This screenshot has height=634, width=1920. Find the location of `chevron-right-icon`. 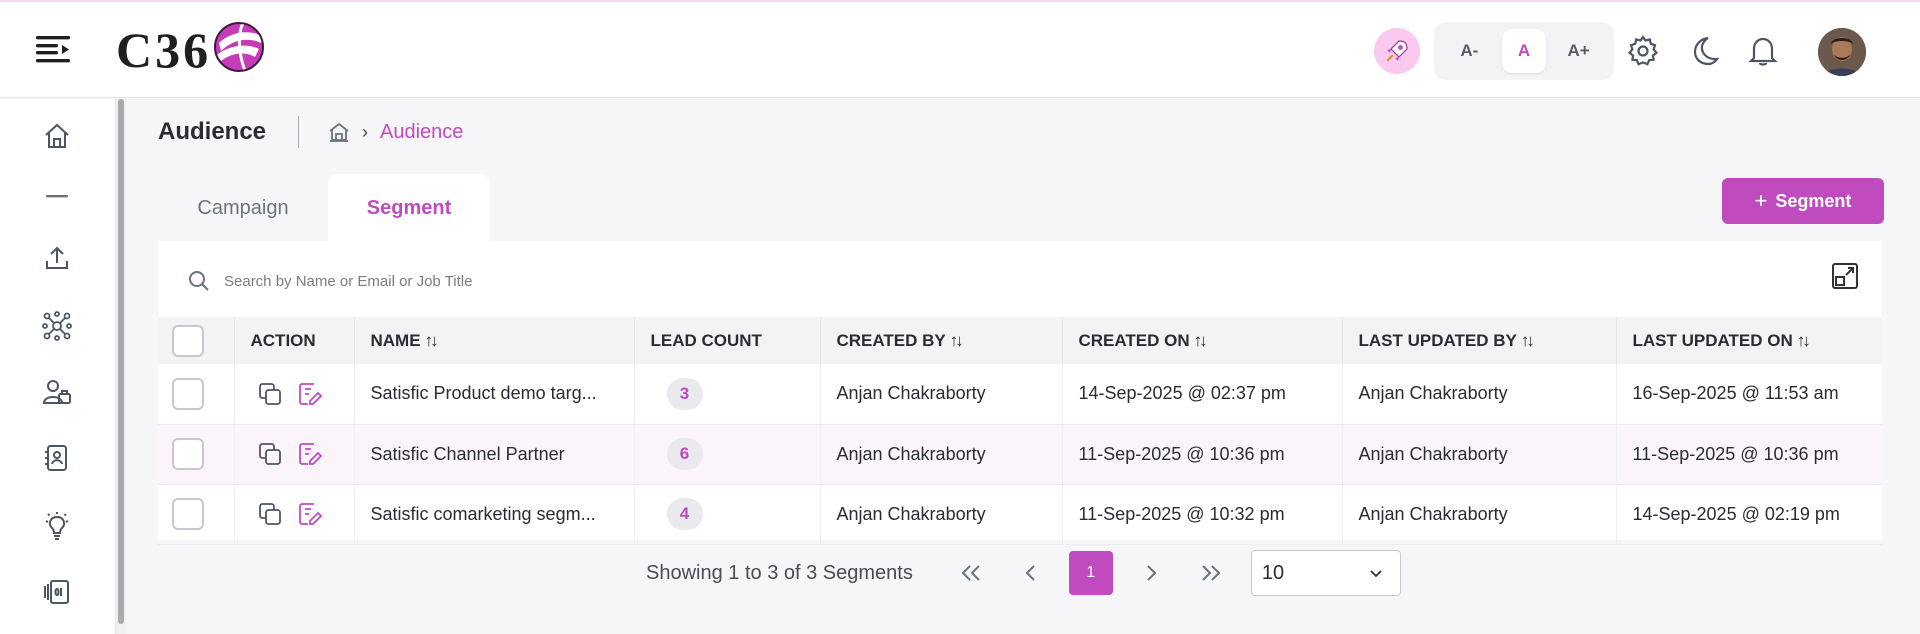

chevron-right-icon is located at coordinates (1152, 573).